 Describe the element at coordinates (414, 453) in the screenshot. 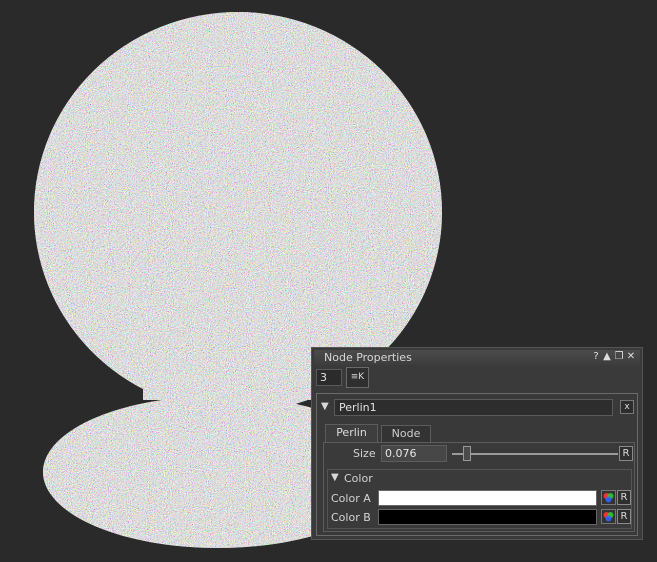

I see `size-input: 0.076` at that location.